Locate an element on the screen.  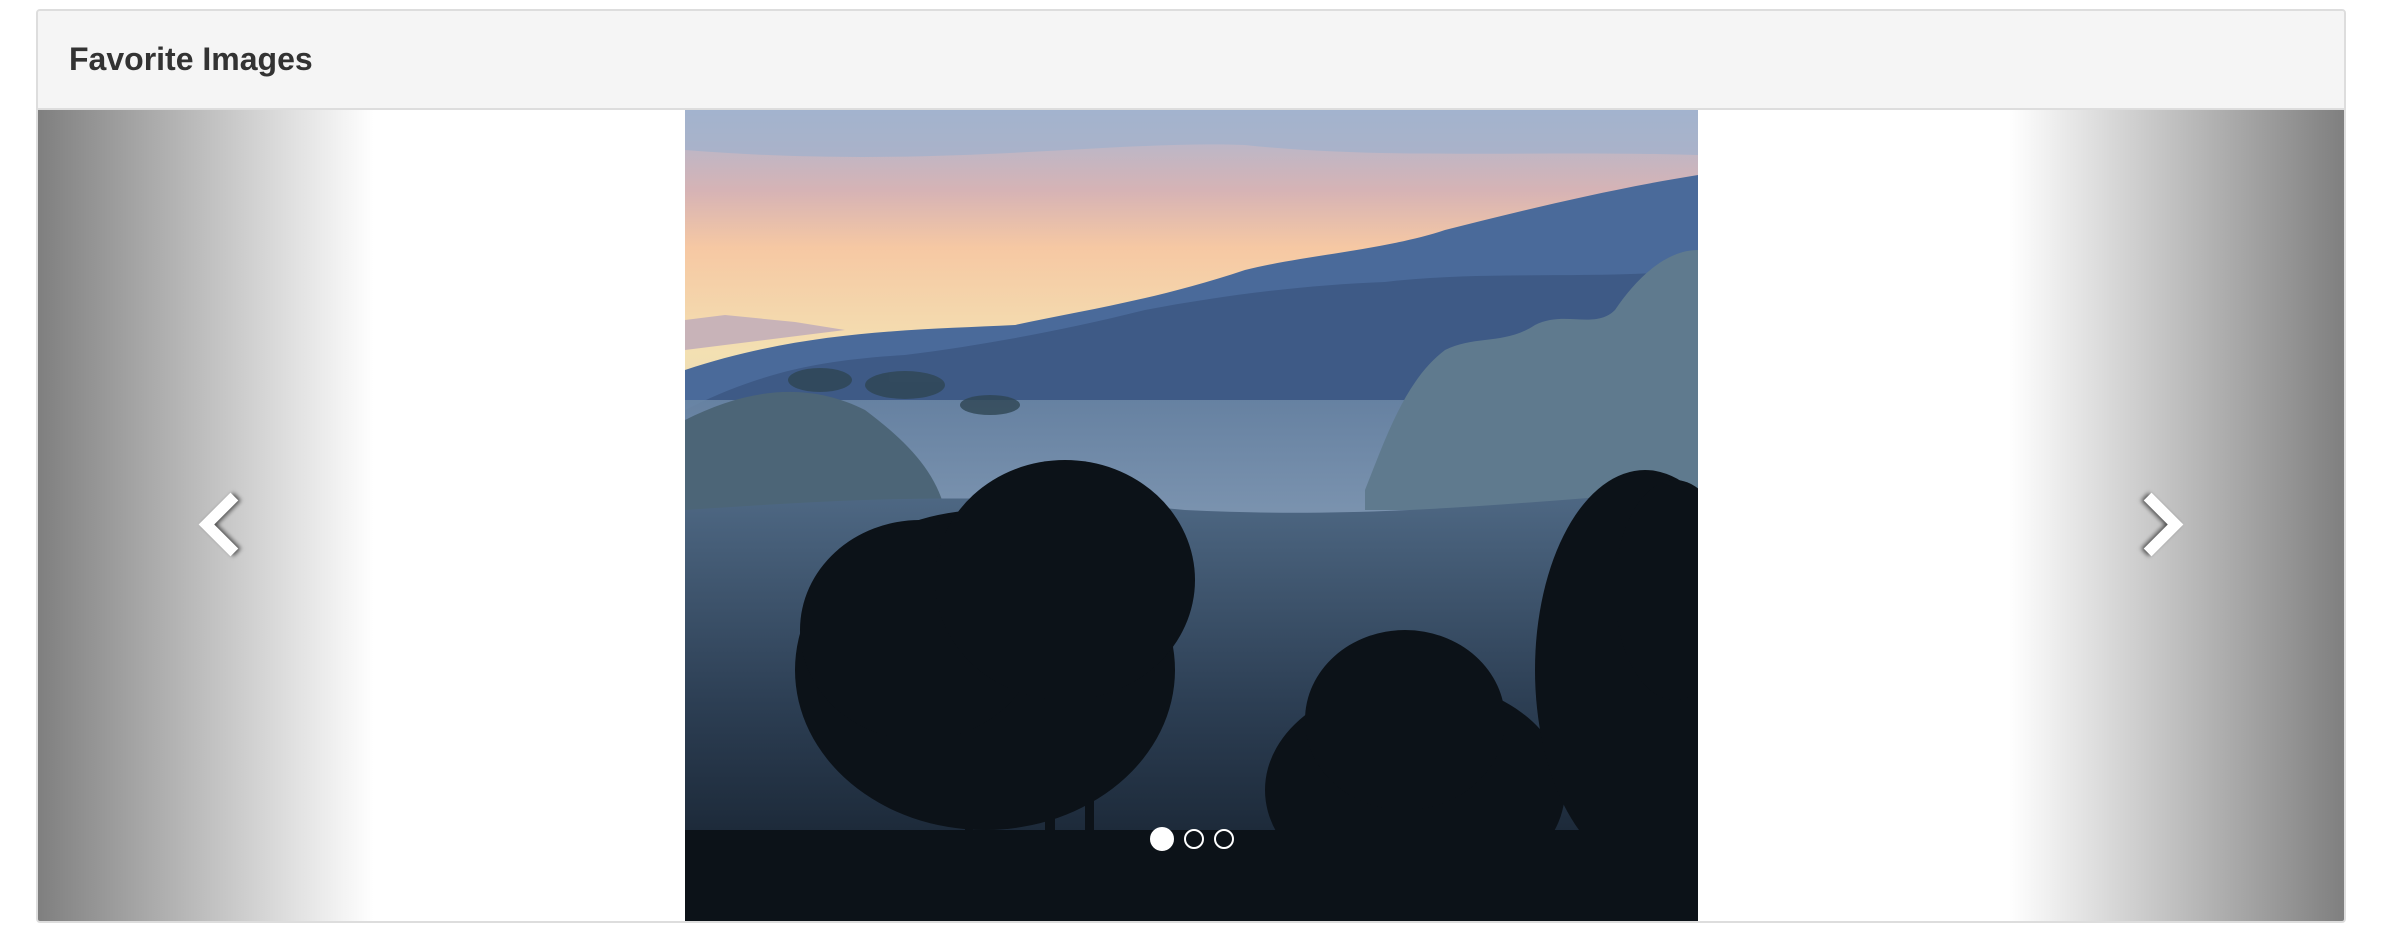
chevron-right-icon is located at coordinates (2151, 524).